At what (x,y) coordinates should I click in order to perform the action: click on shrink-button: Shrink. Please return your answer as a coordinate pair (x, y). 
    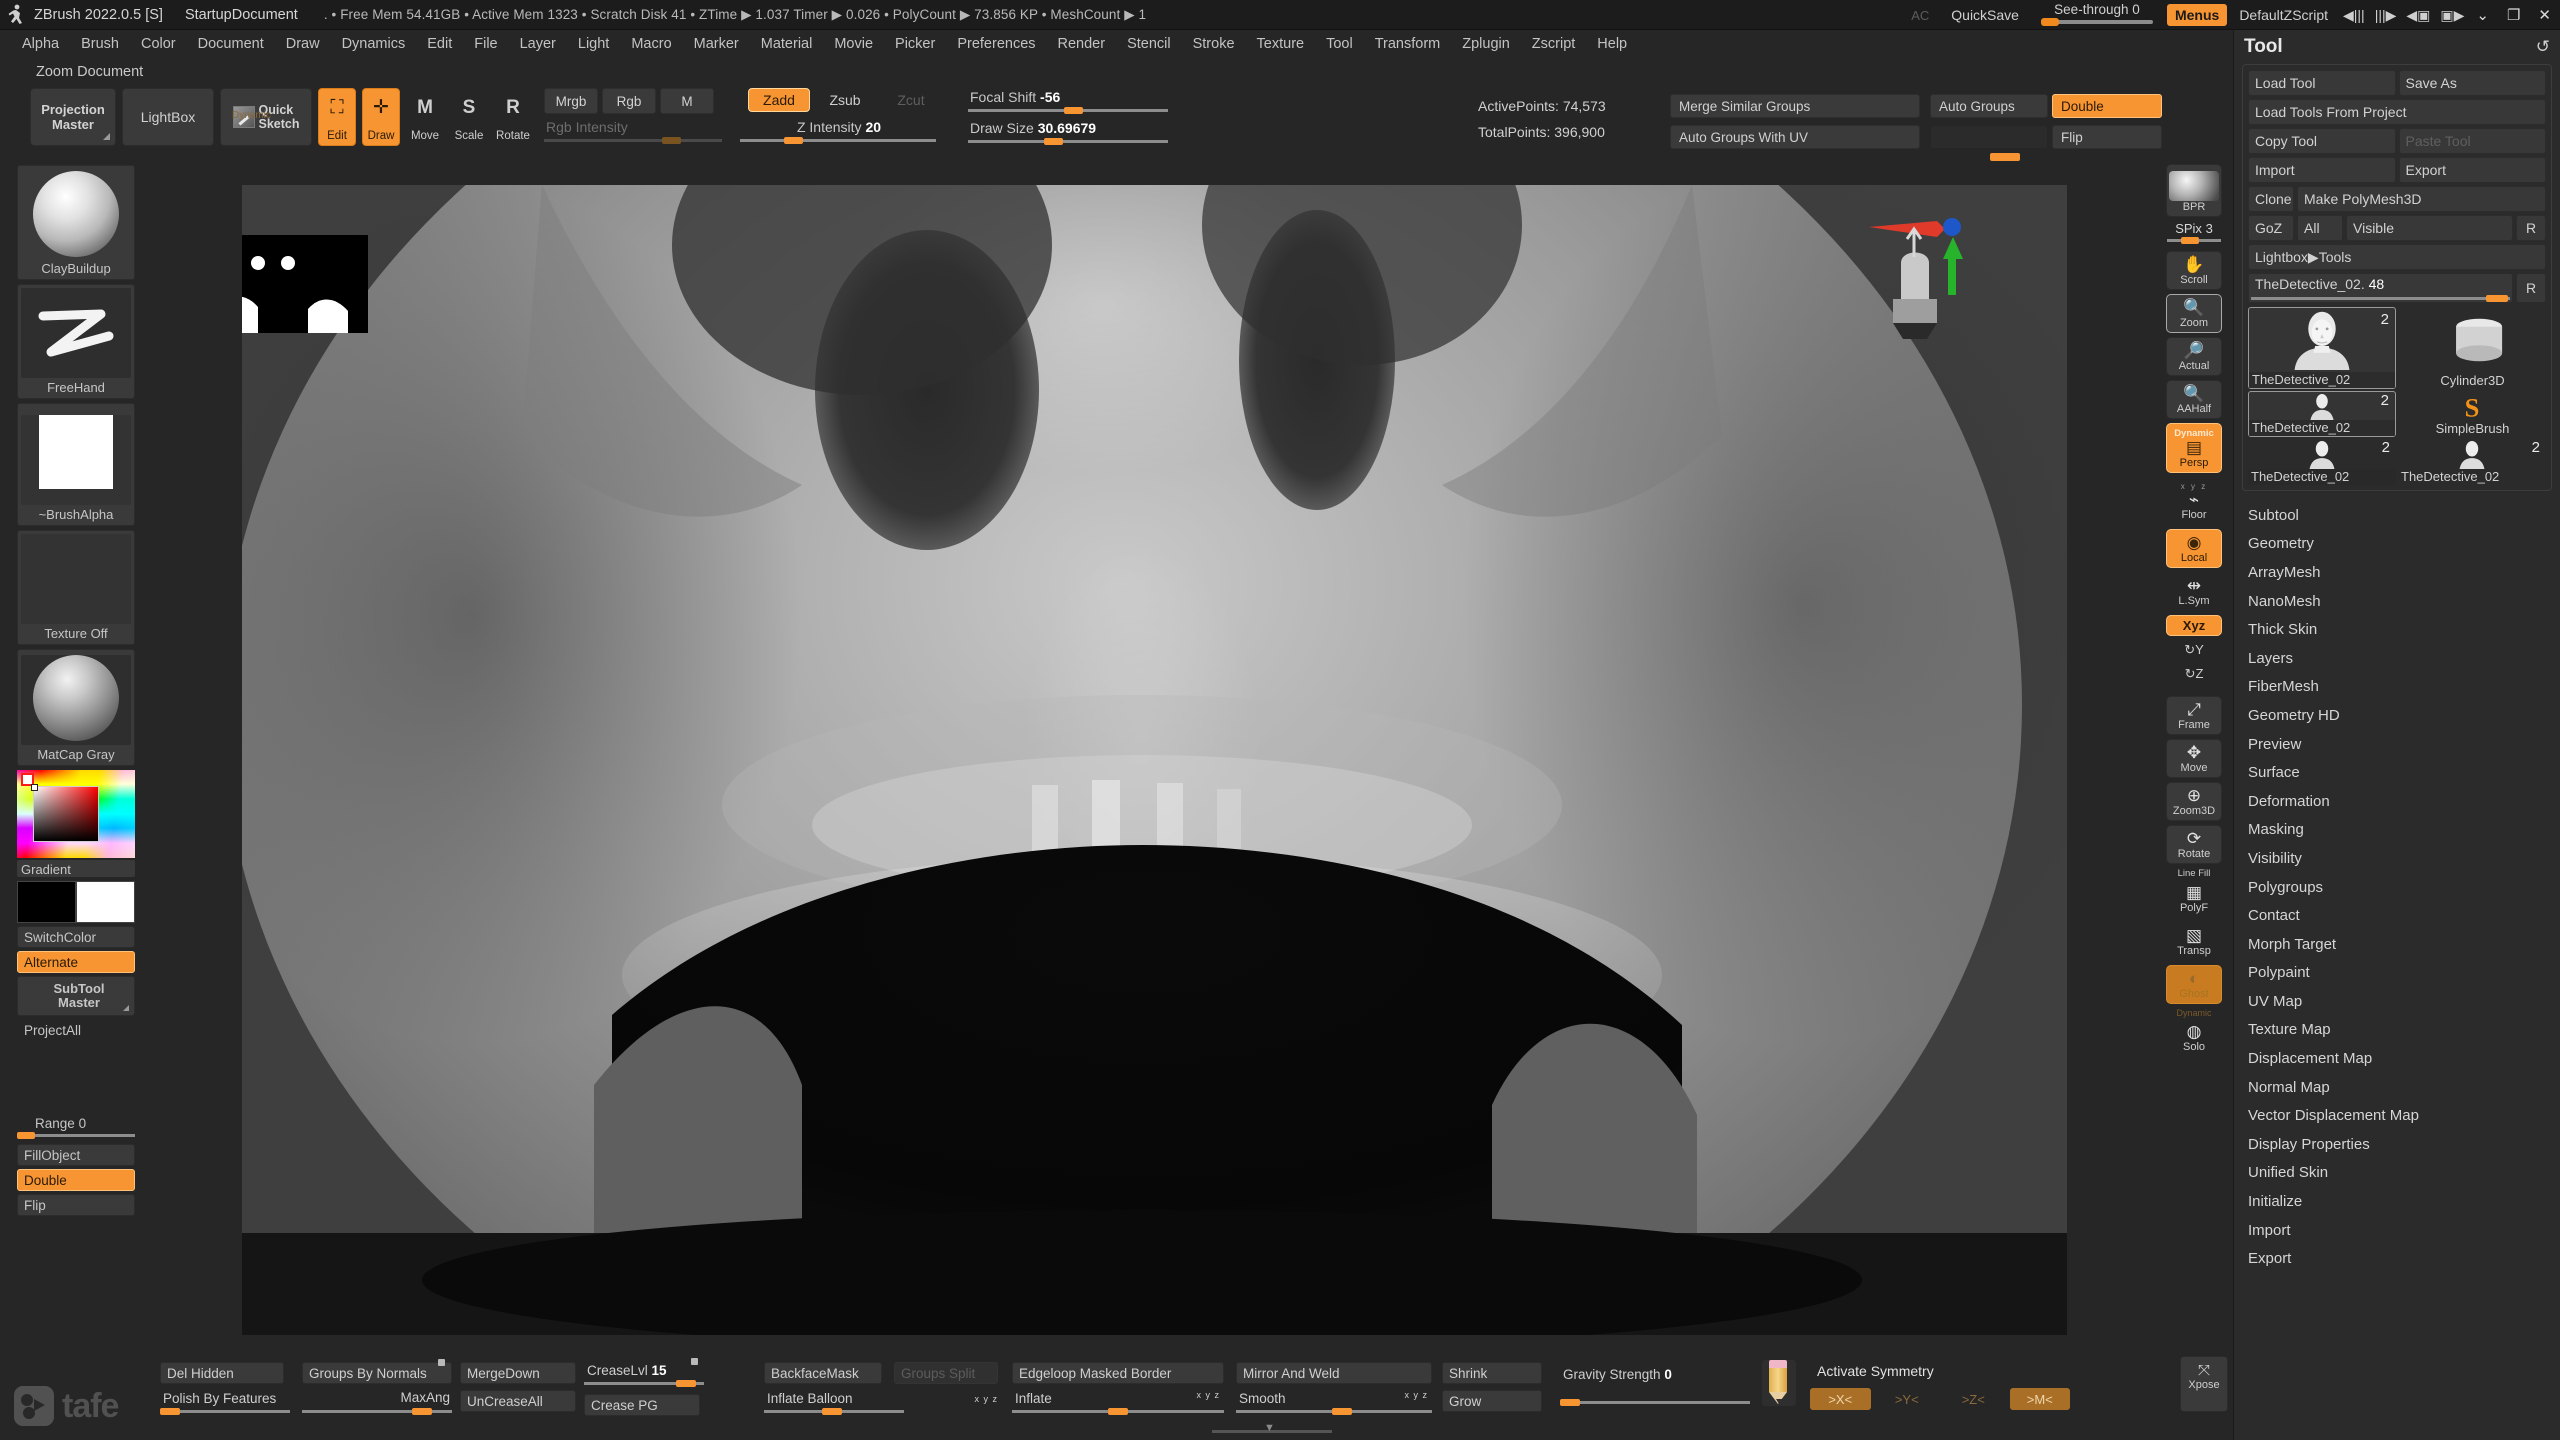
    Looking at the image, I should click on (1492, 1373).